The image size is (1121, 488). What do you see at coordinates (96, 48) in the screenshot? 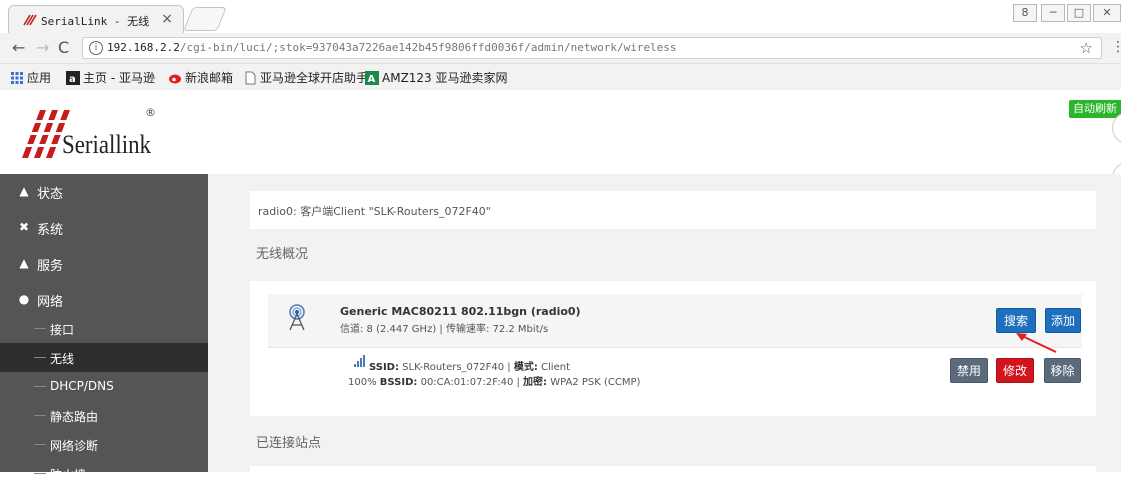
I see `site-info-icon: i` at bounding box center [96, 48].